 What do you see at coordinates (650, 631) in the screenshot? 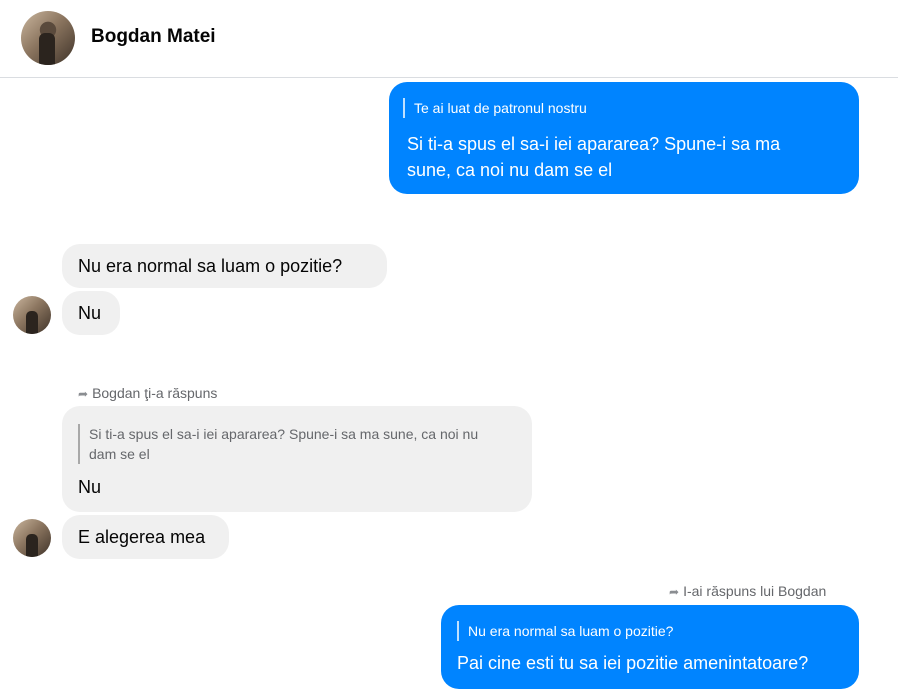
I see `quoted-text: Nu era normal sa luam o pozitie?` at bounding box center [650, 631].